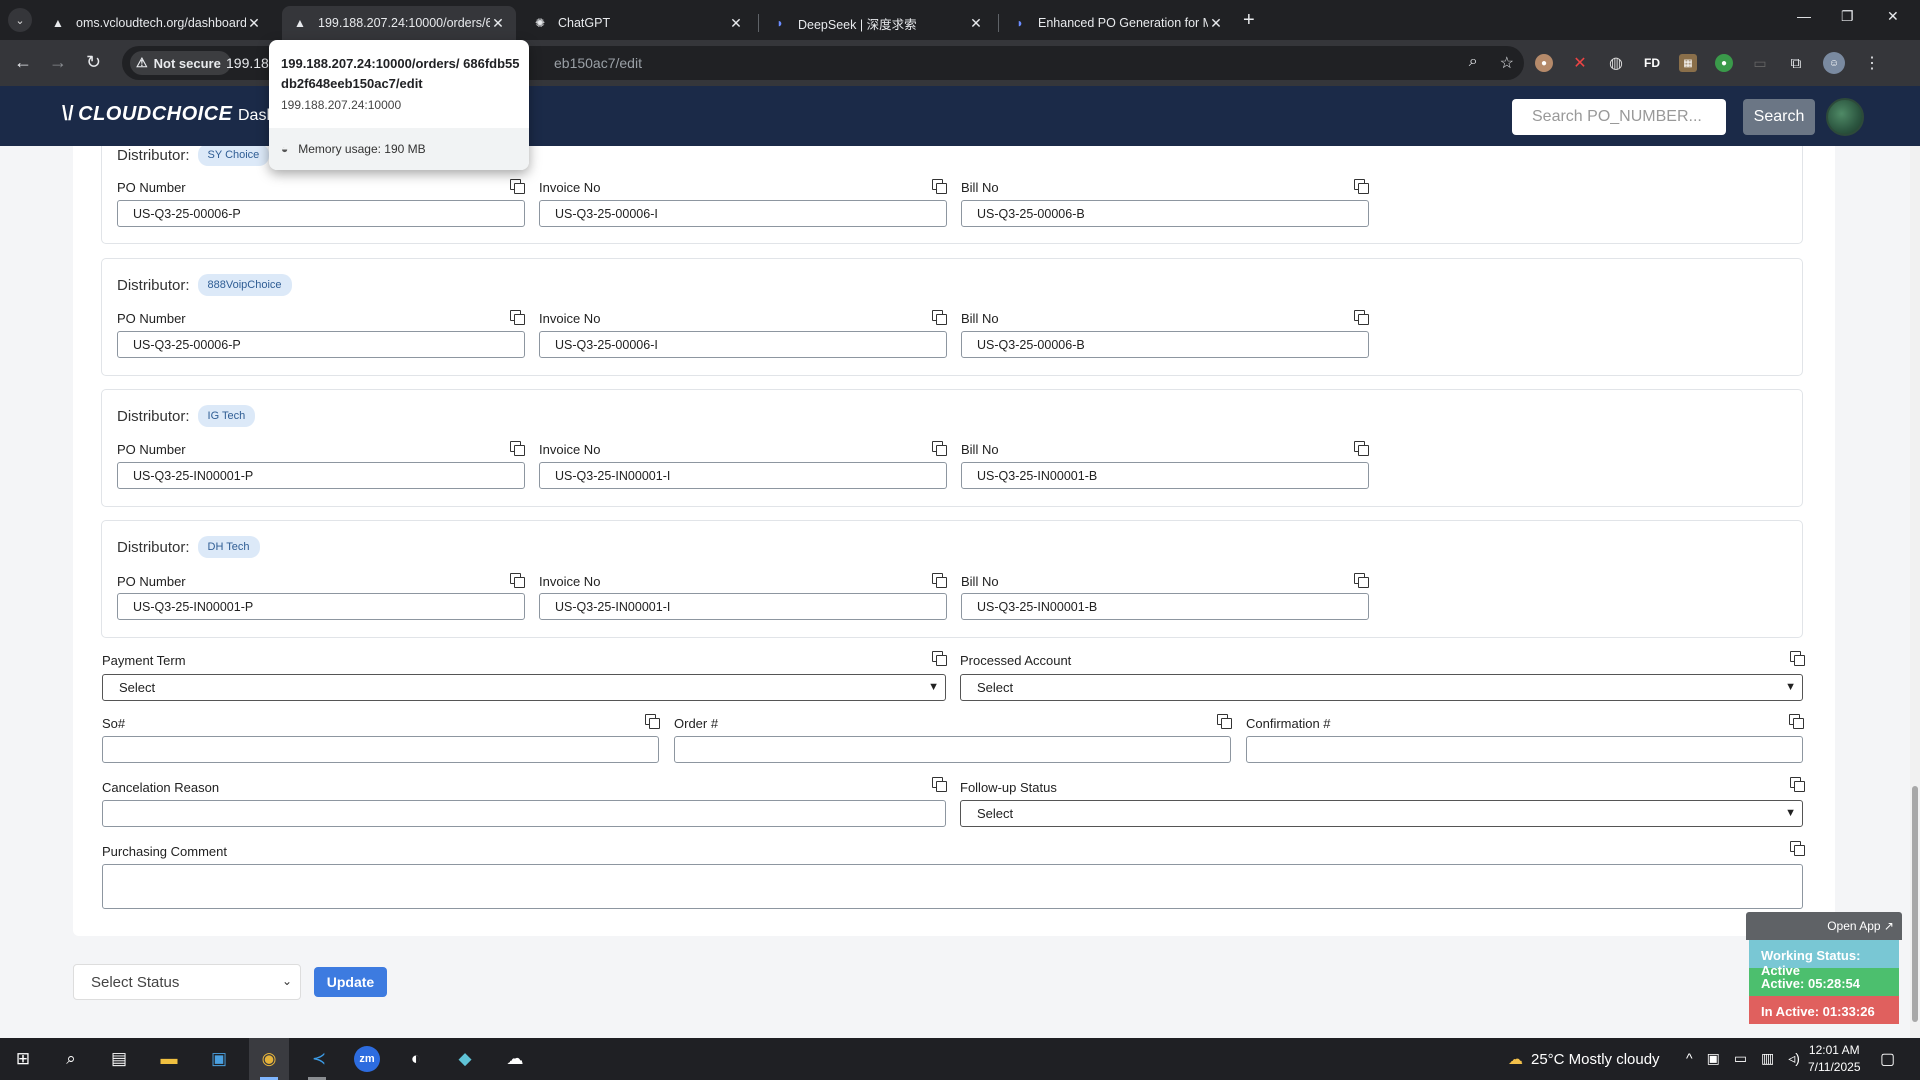 This screenshot has height=1080, width=1920. I want to click on extensions-puzzle-icon: ⧉, so click(1796, 63).